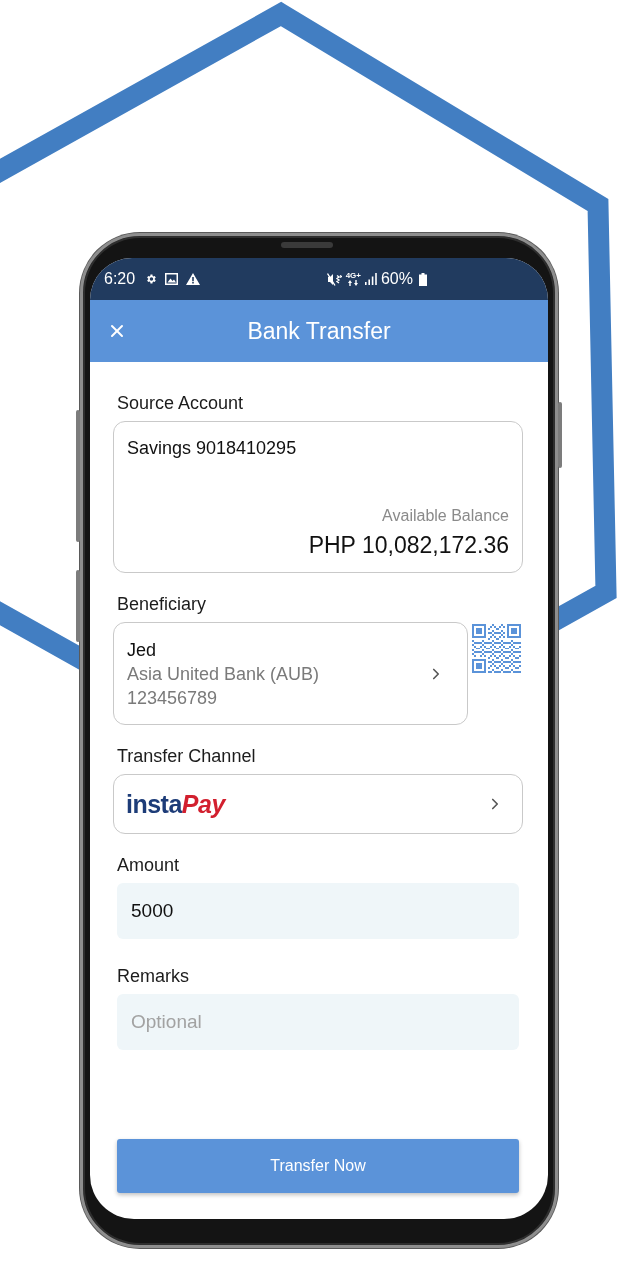  I want to click on balance-amount: PHP 10,082,172.36, so click(408, 545).